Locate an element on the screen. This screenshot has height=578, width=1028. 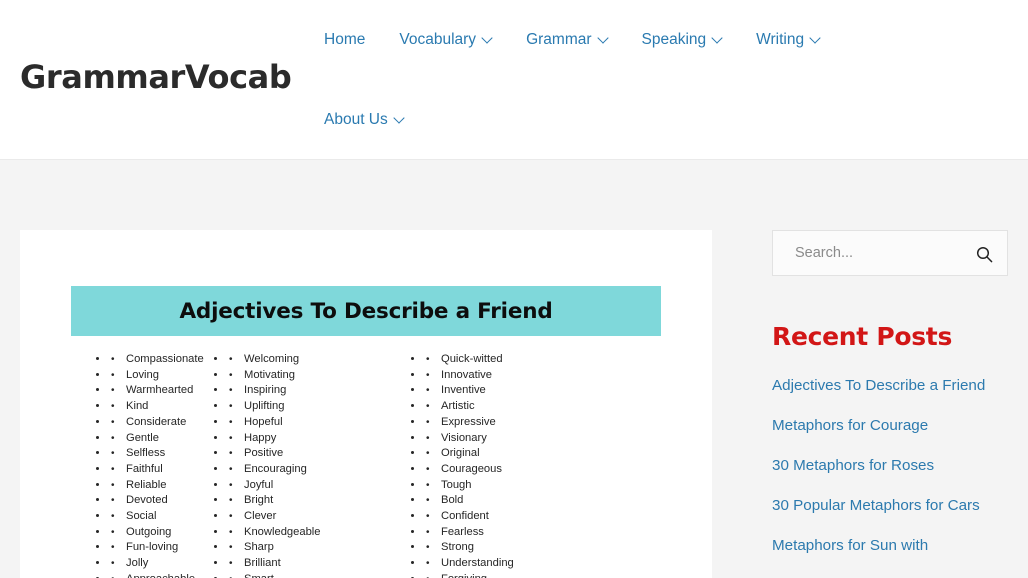
nav-item-writing: Writing is located at coordinates (788, 40).